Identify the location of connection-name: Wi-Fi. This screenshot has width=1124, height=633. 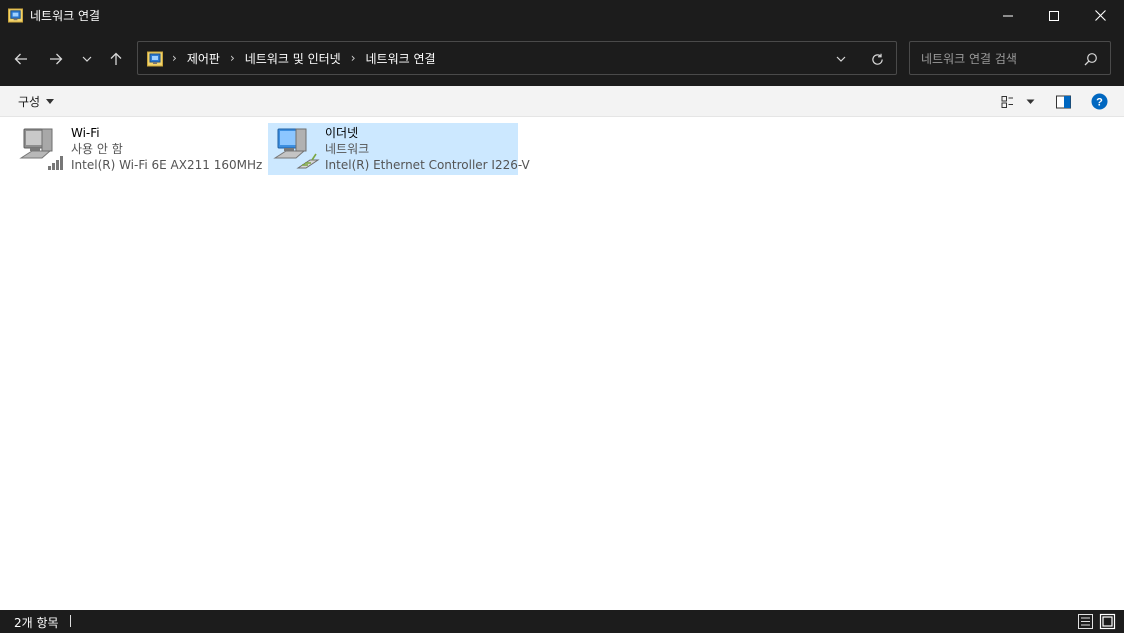
(85, 133).